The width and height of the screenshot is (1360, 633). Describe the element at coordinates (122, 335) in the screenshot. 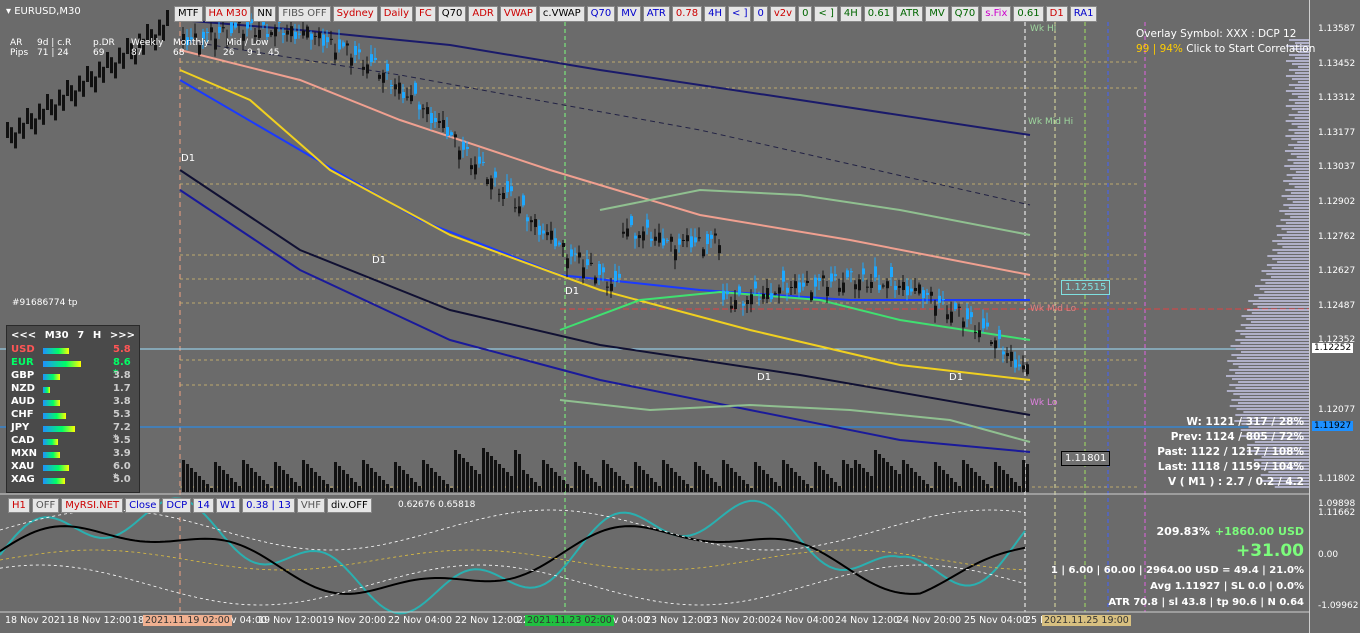

I see `strength-header-4: >>>` at that location.